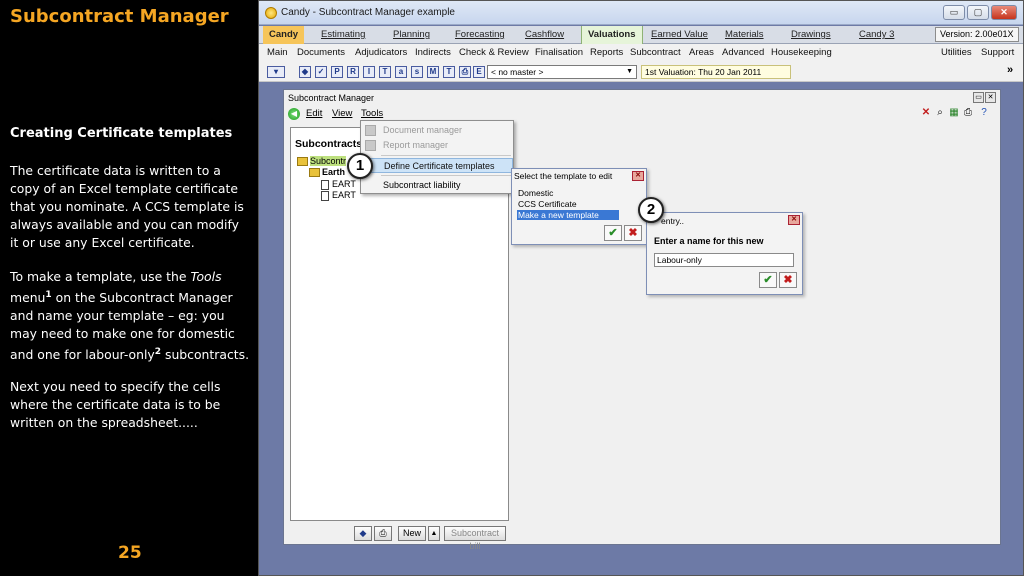  I want to click on check-box-icon: ✓, so click(321, 72).